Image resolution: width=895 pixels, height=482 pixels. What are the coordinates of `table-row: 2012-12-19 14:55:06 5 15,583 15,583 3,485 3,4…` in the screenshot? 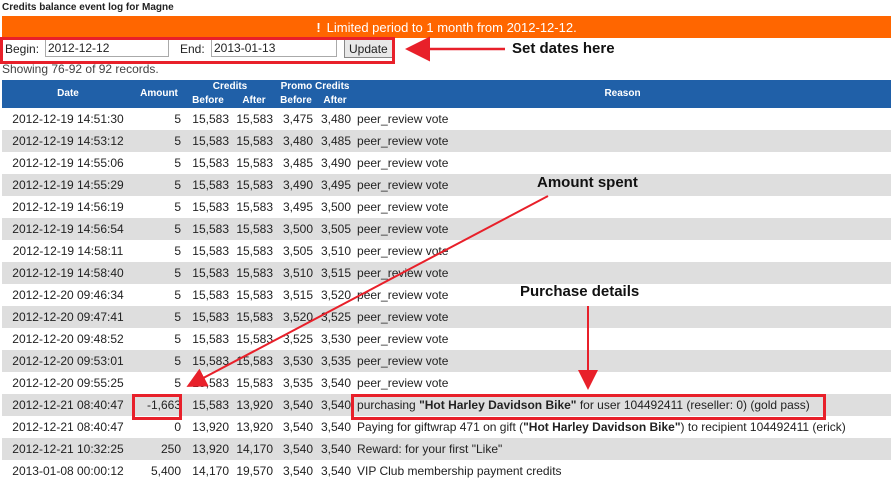 It's located at (446, 163).